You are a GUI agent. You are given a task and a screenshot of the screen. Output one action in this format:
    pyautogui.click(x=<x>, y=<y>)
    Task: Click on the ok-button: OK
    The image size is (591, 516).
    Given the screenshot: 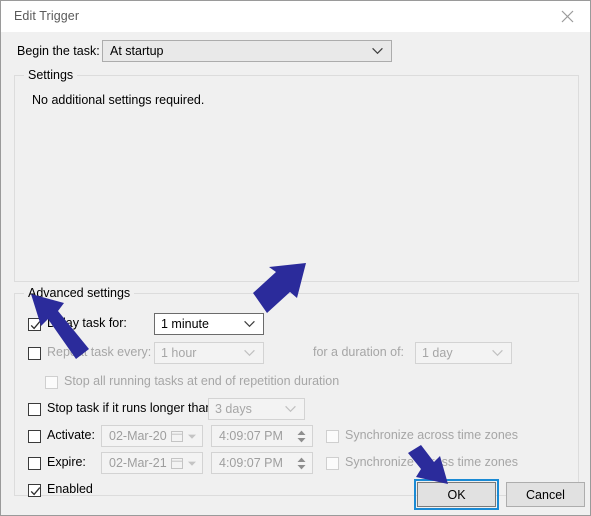 What is the action you would take?
    pyautogui.click(x=456, y=494)
    